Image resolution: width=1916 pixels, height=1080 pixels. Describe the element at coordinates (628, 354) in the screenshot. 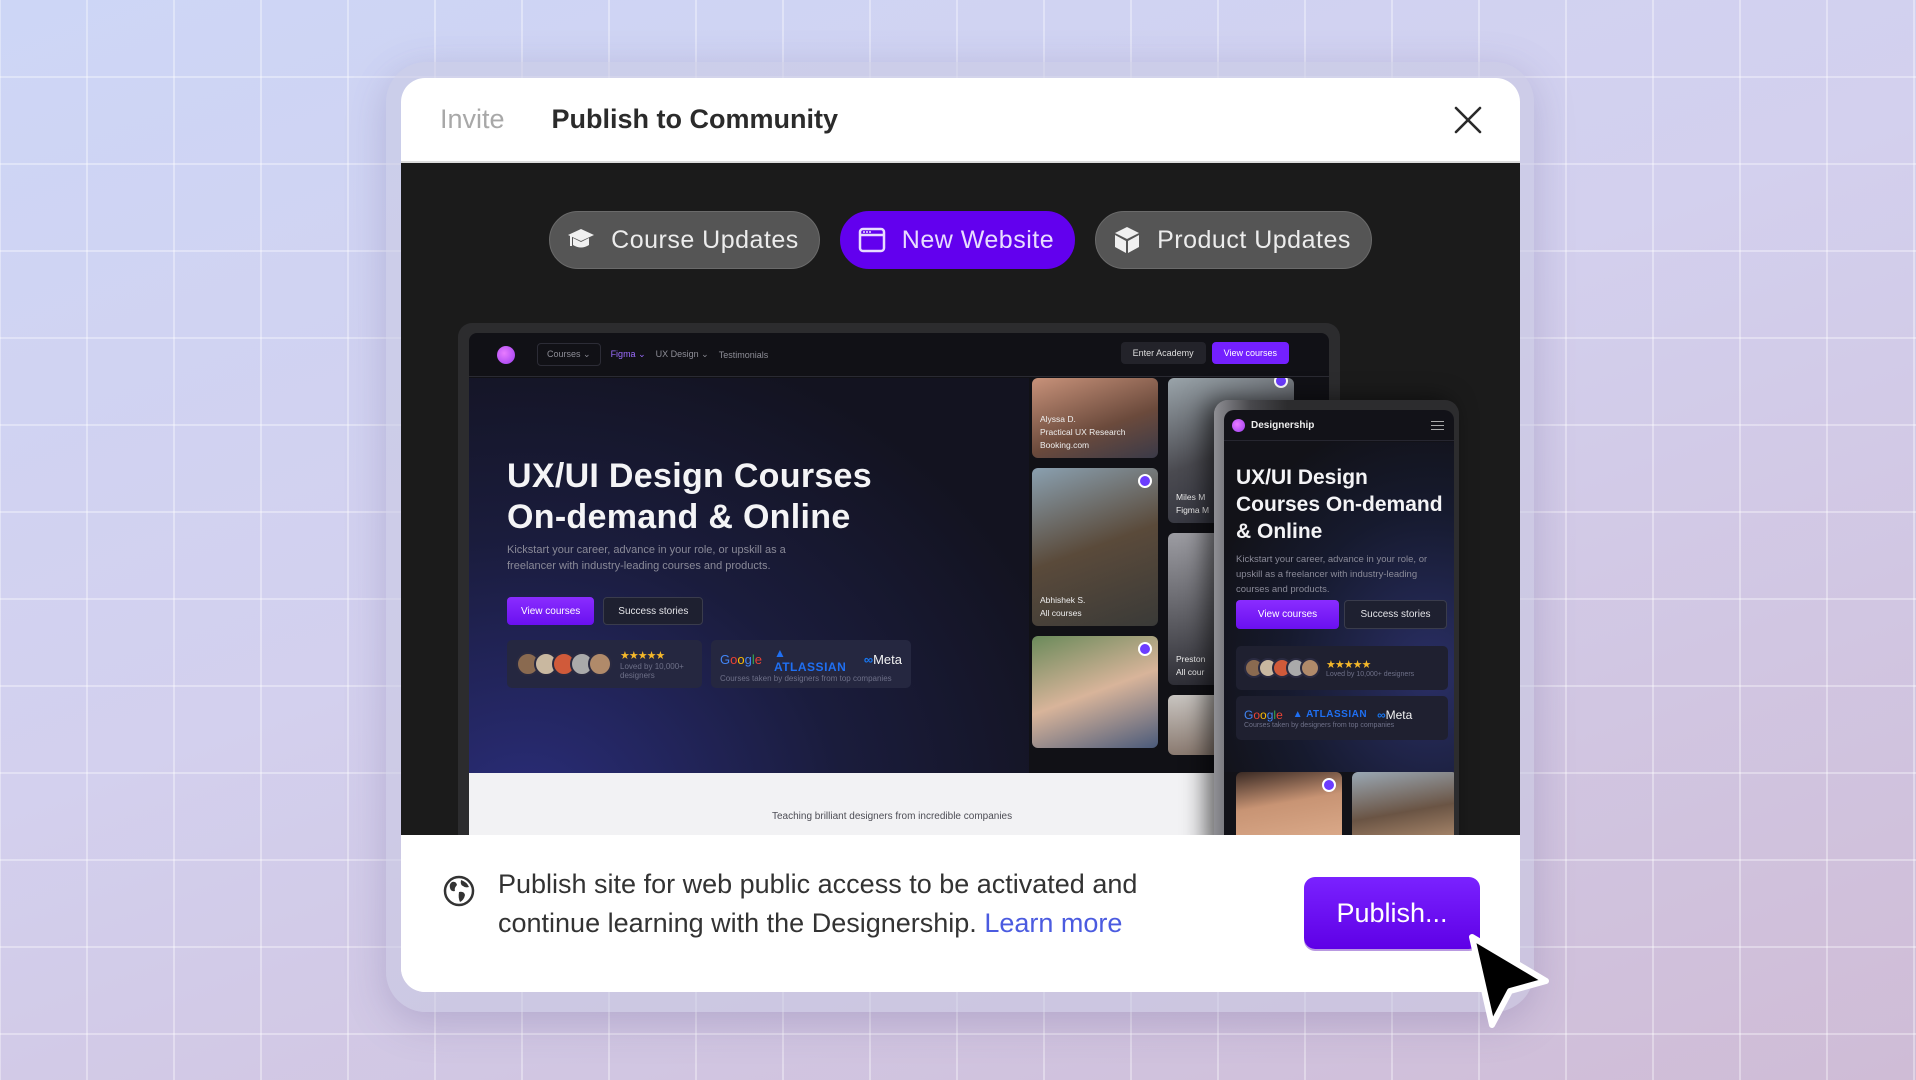

I see `nav-figma: Figma ⌄` at that location.